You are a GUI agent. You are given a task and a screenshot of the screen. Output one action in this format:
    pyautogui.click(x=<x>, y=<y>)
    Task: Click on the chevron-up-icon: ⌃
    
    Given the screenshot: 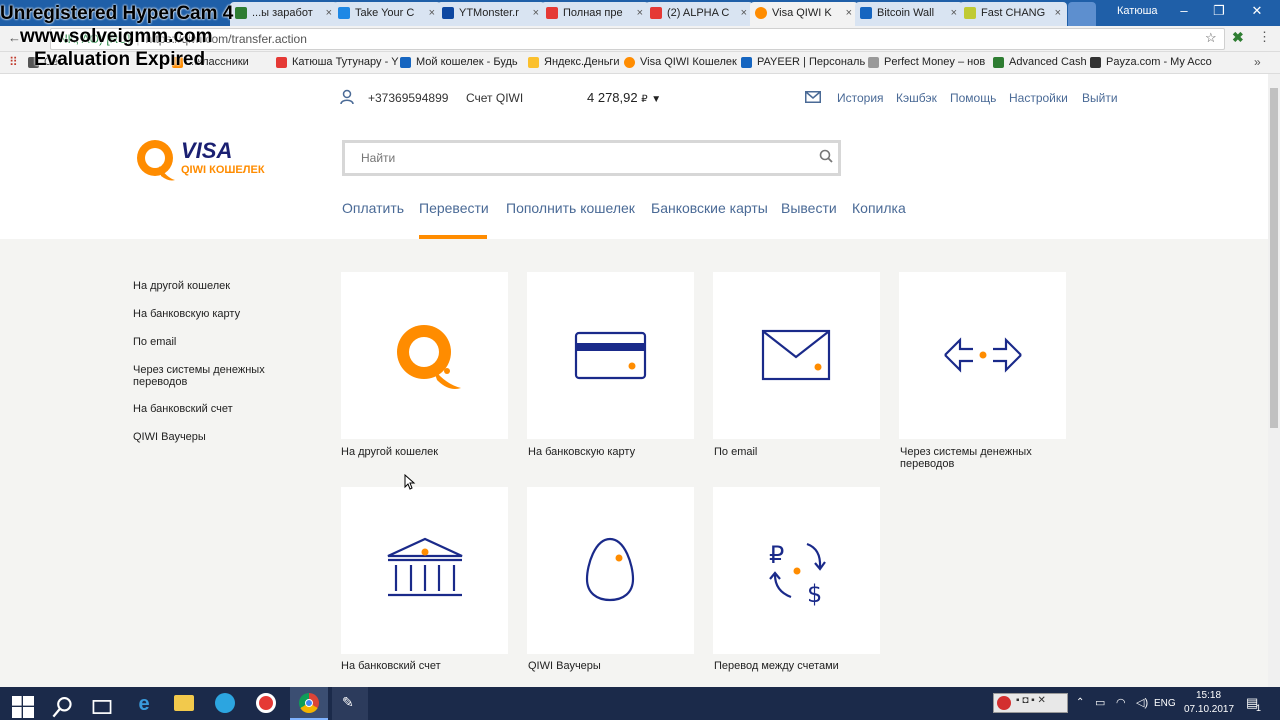 What is the action you would take?
    pyautogui.click(x=1080, y=702)
    